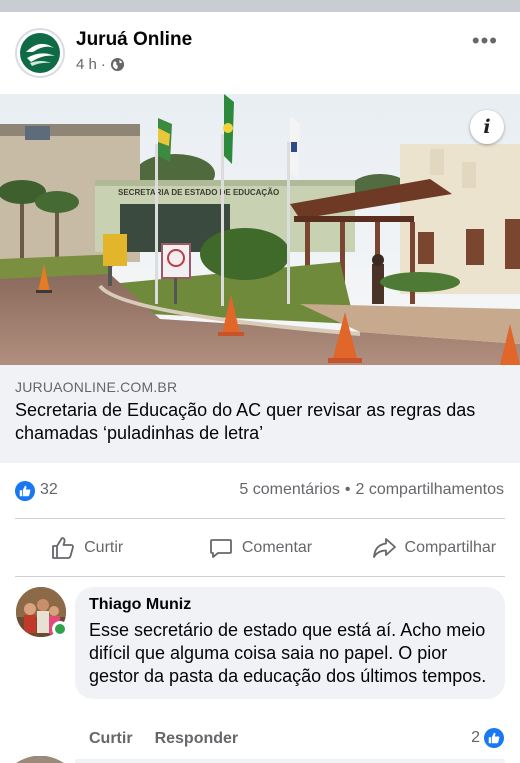 The height and width of the screenshot is (763, 520). What do you see at coordinates (260, 518) in the screenshot?
I see `divider-top` at bounding box center [260, 518].